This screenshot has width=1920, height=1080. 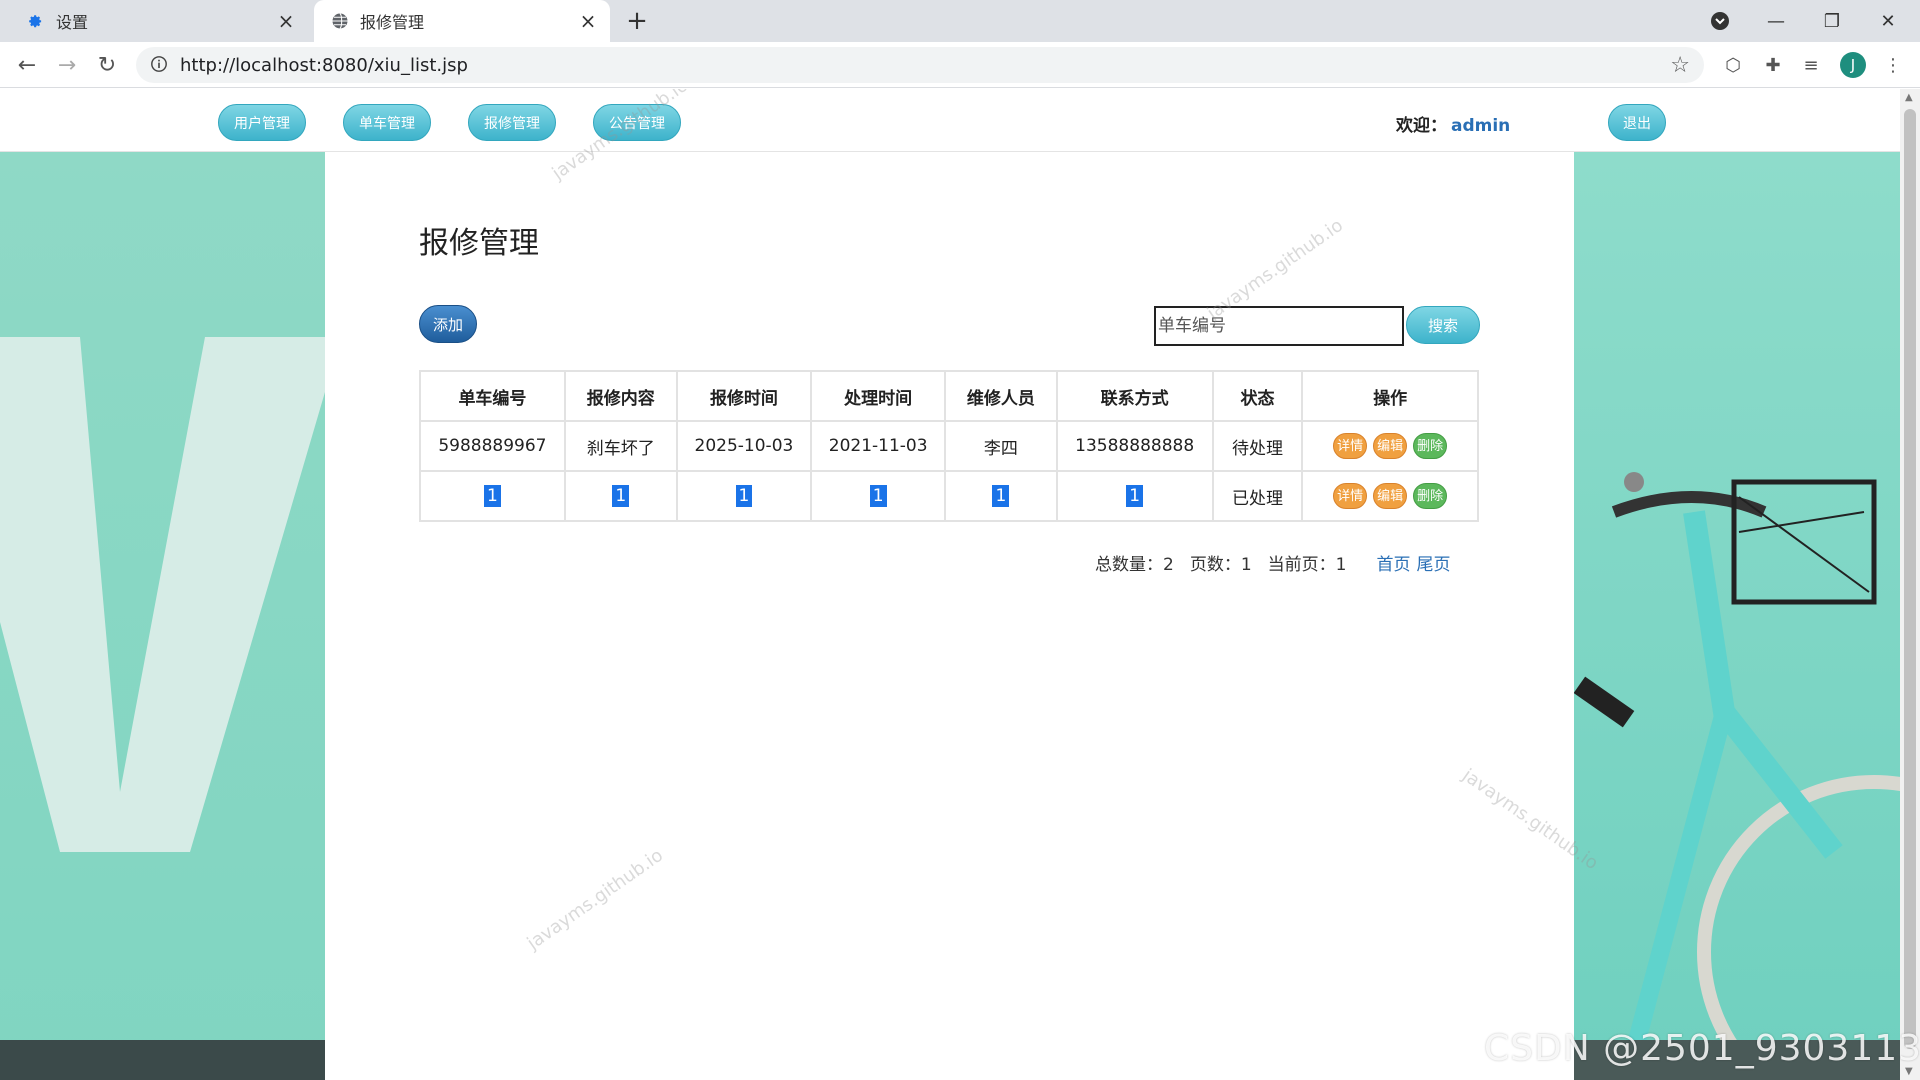 I want to click on cell-phone: 1, so click(x=1134, y=496).